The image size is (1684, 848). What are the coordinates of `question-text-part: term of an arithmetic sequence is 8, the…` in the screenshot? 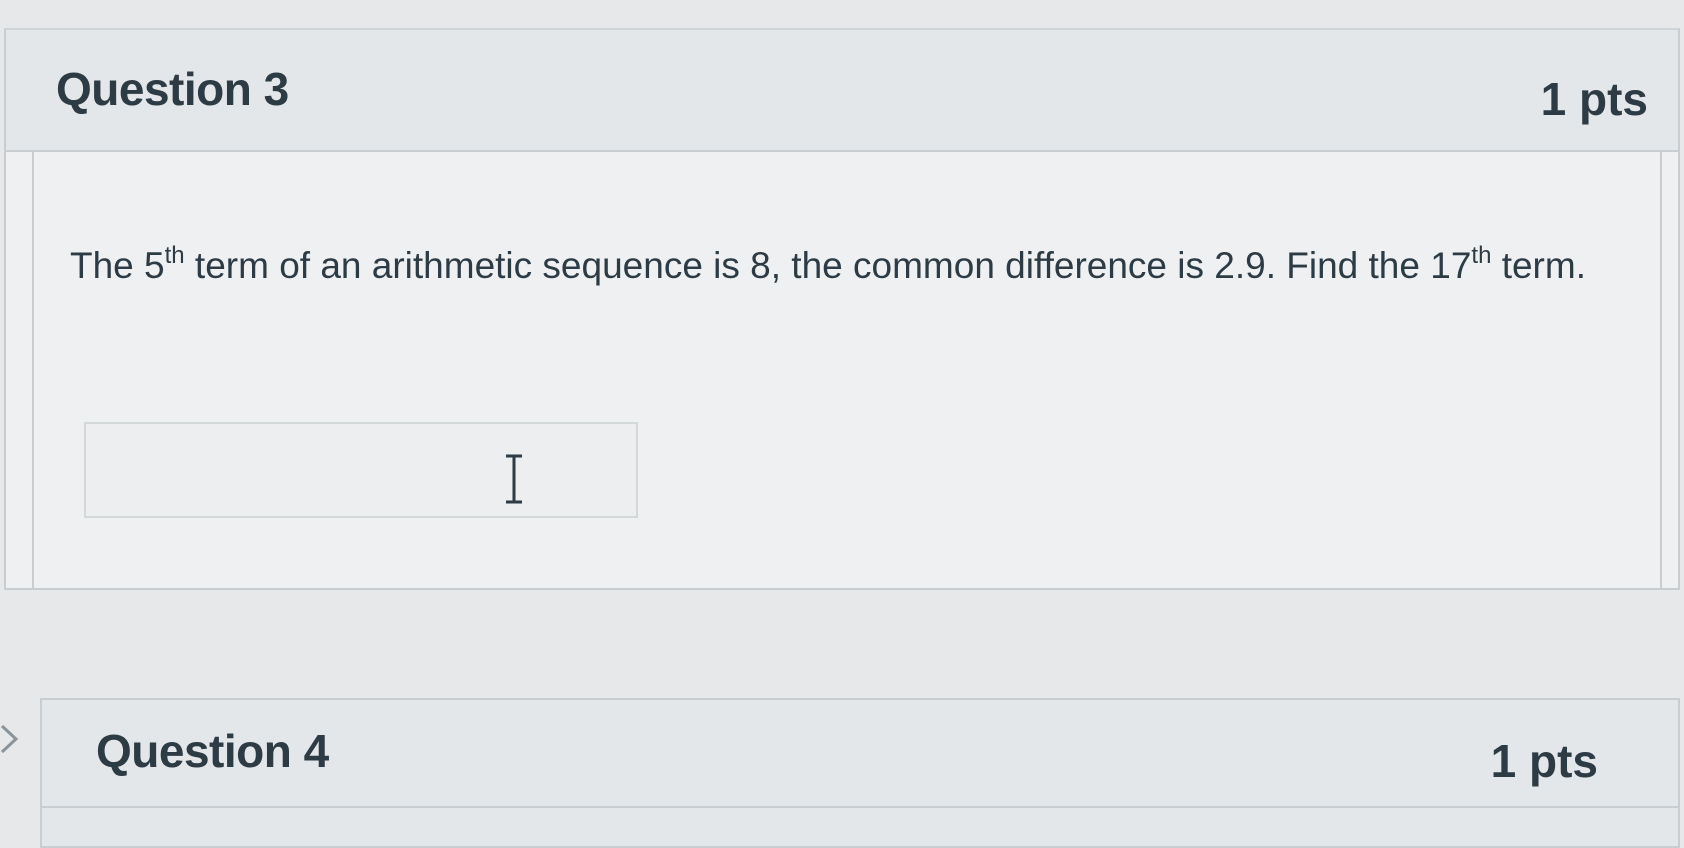 It's located at (828, 265).